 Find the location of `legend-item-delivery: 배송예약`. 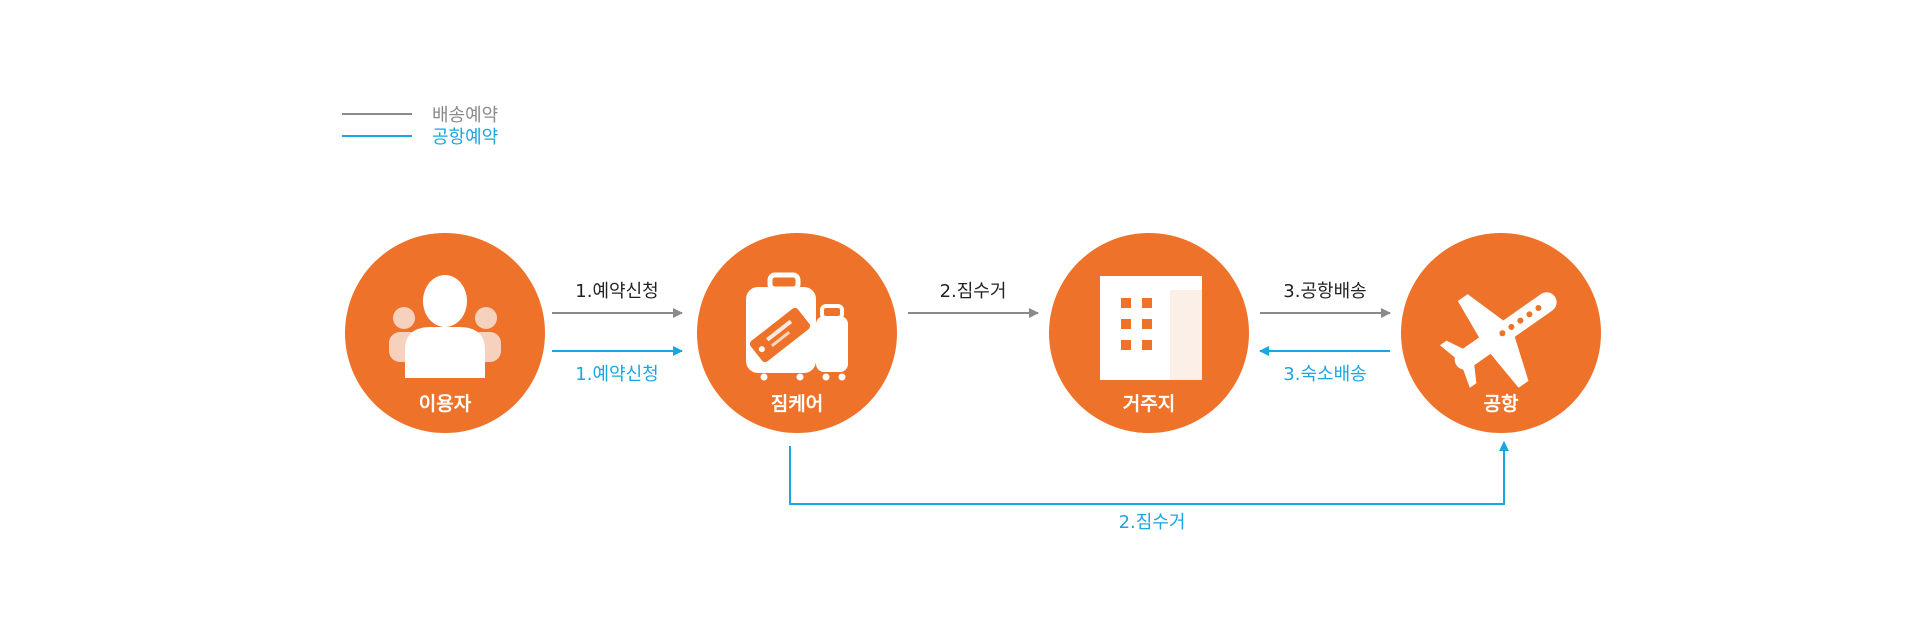

legend-item-delivery: 배송예약 is located at coordinates (420, 115).